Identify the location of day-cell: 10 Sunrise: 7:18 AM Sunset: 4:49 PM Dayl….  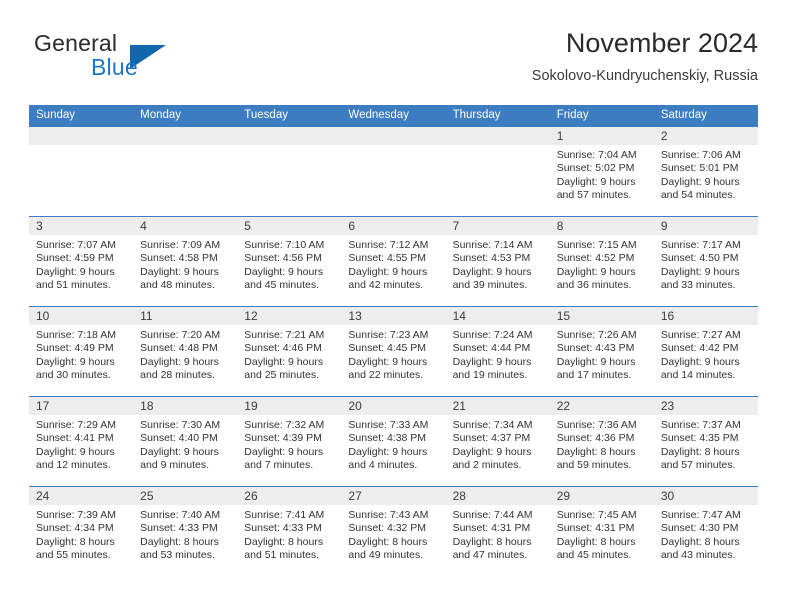
(81, 351).